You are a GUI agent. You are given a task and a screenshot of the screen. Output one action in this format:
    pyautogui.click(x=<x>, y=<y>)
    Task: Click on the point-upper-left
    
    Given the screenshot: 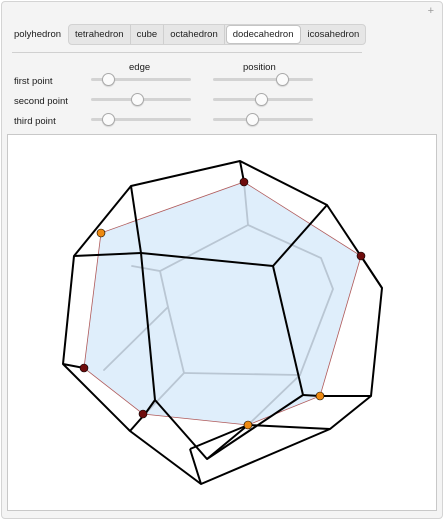 What is the action you would take?
    pyautogui.click(x=101, y=233)
    